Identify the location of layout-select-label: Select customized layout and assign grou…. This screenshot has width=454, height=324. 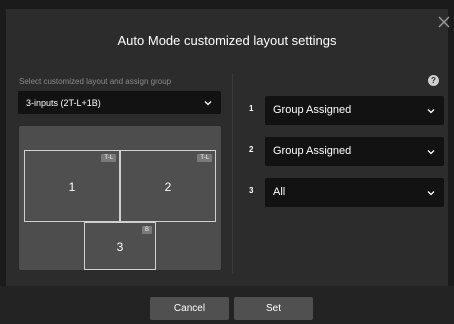
(95, 81).